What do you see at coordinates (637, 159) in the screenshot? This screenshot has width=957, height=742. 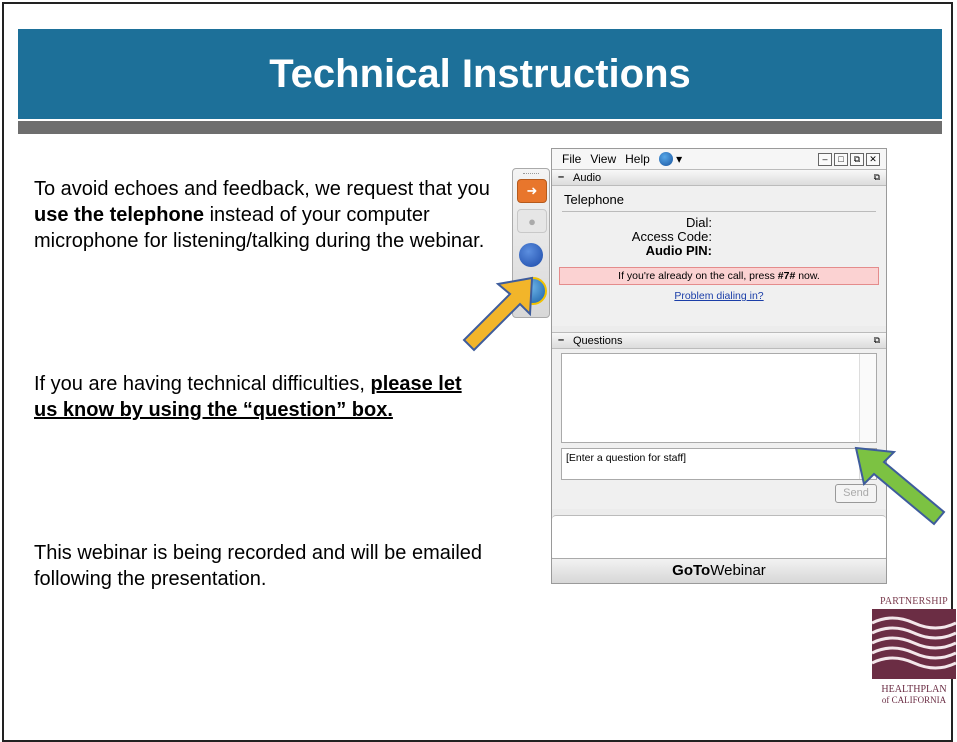 I see `menu-help: Help` at bounding box center [637, 159].